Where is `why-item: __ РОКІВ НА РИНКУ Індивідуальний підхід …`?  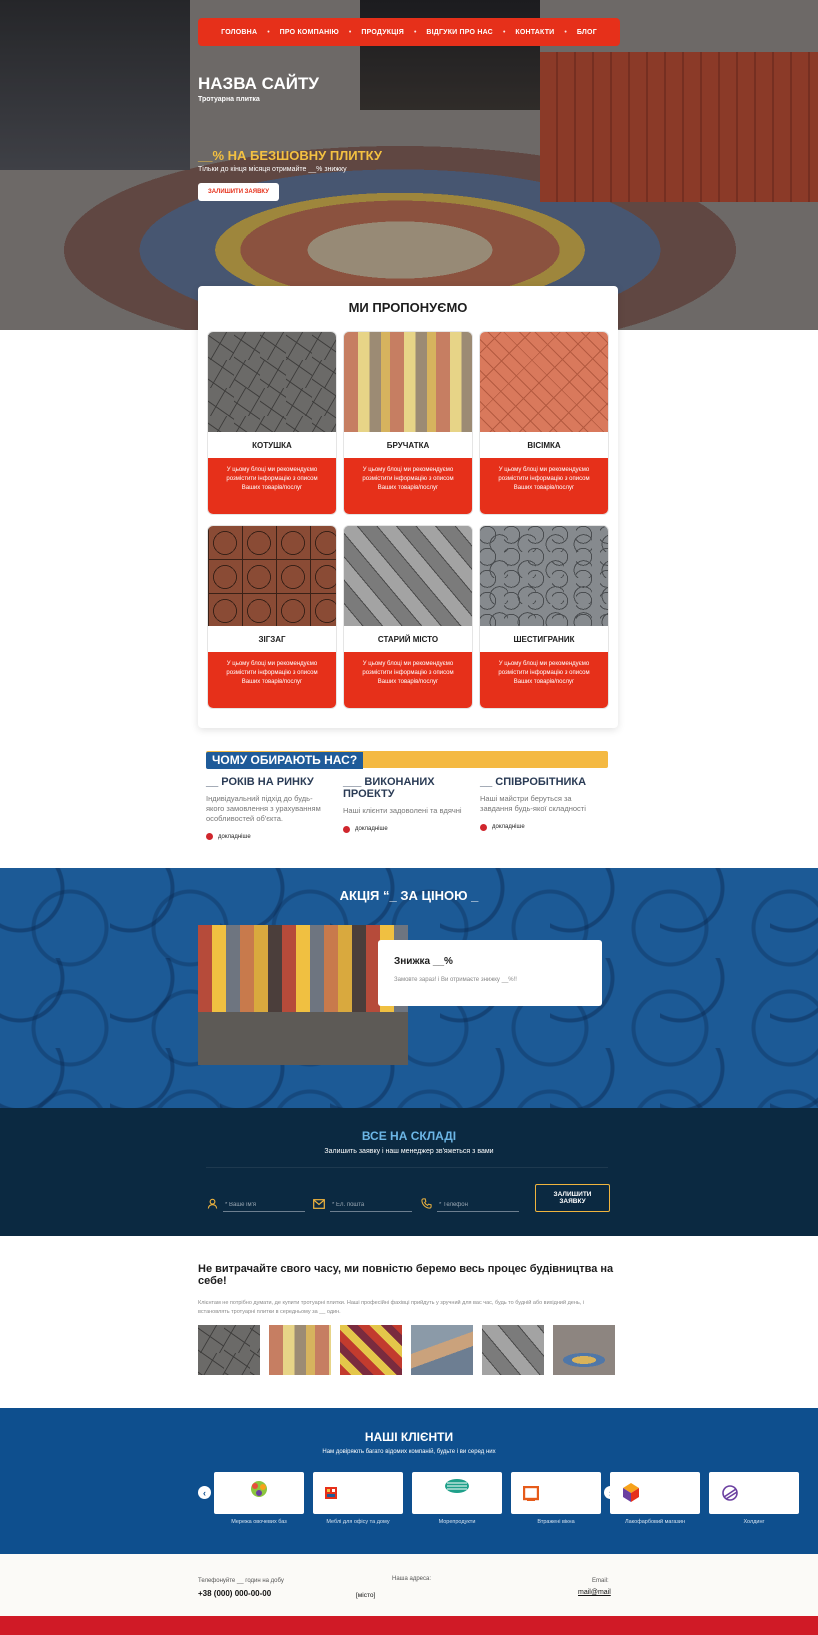 why-item: __ РОКІВ НА РИНКУ Індивідуальний підхід … is located at coordinates (268, 808).